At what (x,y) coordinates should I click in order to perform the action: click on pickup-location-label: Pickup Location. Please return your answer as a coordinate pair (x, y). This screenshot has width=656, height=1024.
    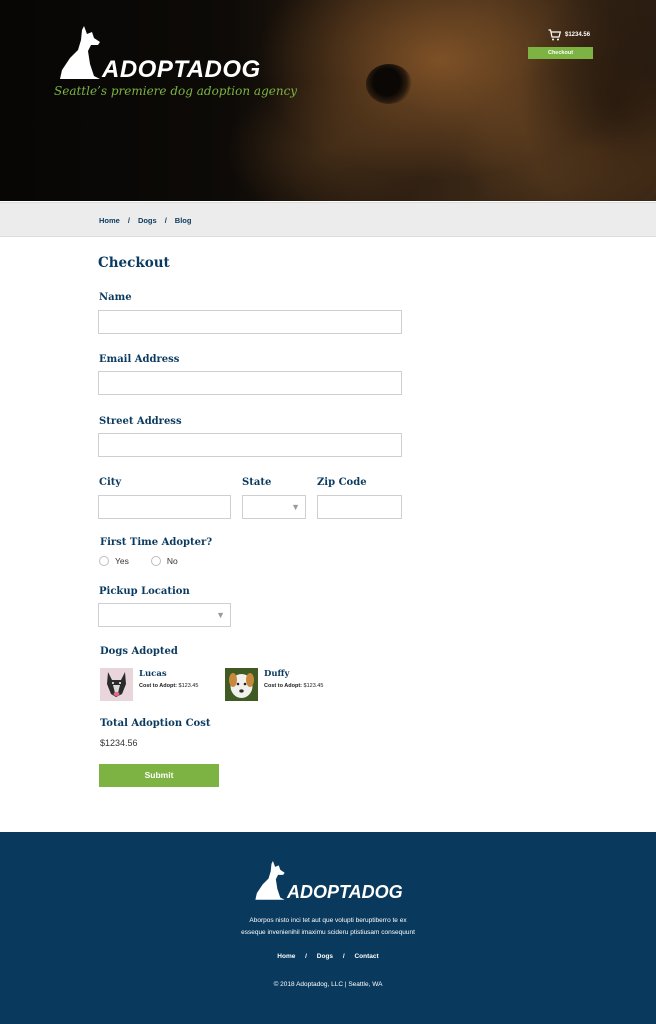
    Looking at the image, I should click on (144, 591).